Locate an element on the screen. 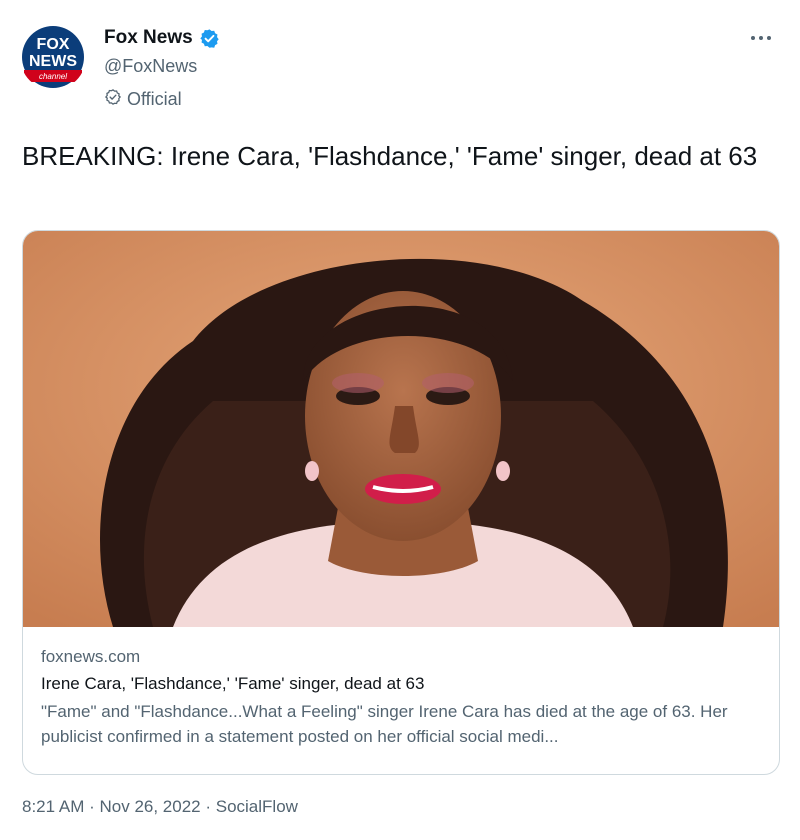 The image size is (800, 840). tweet-date: Nov 26, 2022 is located at coordinates (149, 807).